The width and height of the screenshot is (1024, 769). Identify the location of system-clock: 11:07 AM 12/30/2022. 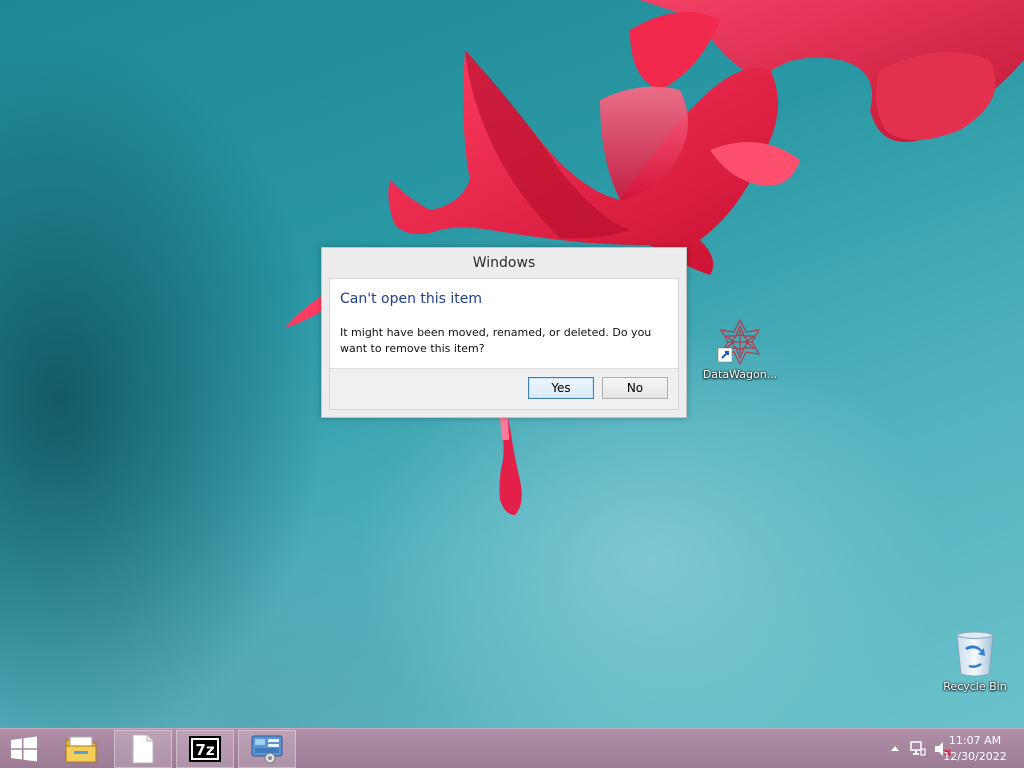
(975, 749).